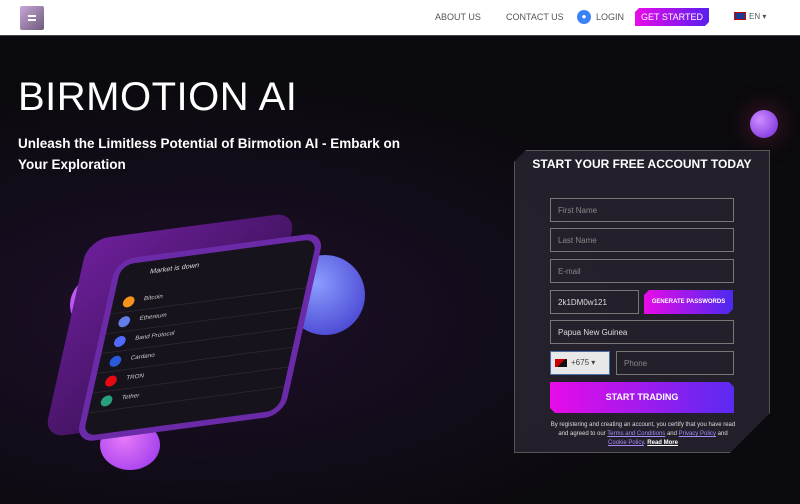  Describe the element at coordinates (584, 17) in the screenshot. I see `user-icon: ●` at that location.